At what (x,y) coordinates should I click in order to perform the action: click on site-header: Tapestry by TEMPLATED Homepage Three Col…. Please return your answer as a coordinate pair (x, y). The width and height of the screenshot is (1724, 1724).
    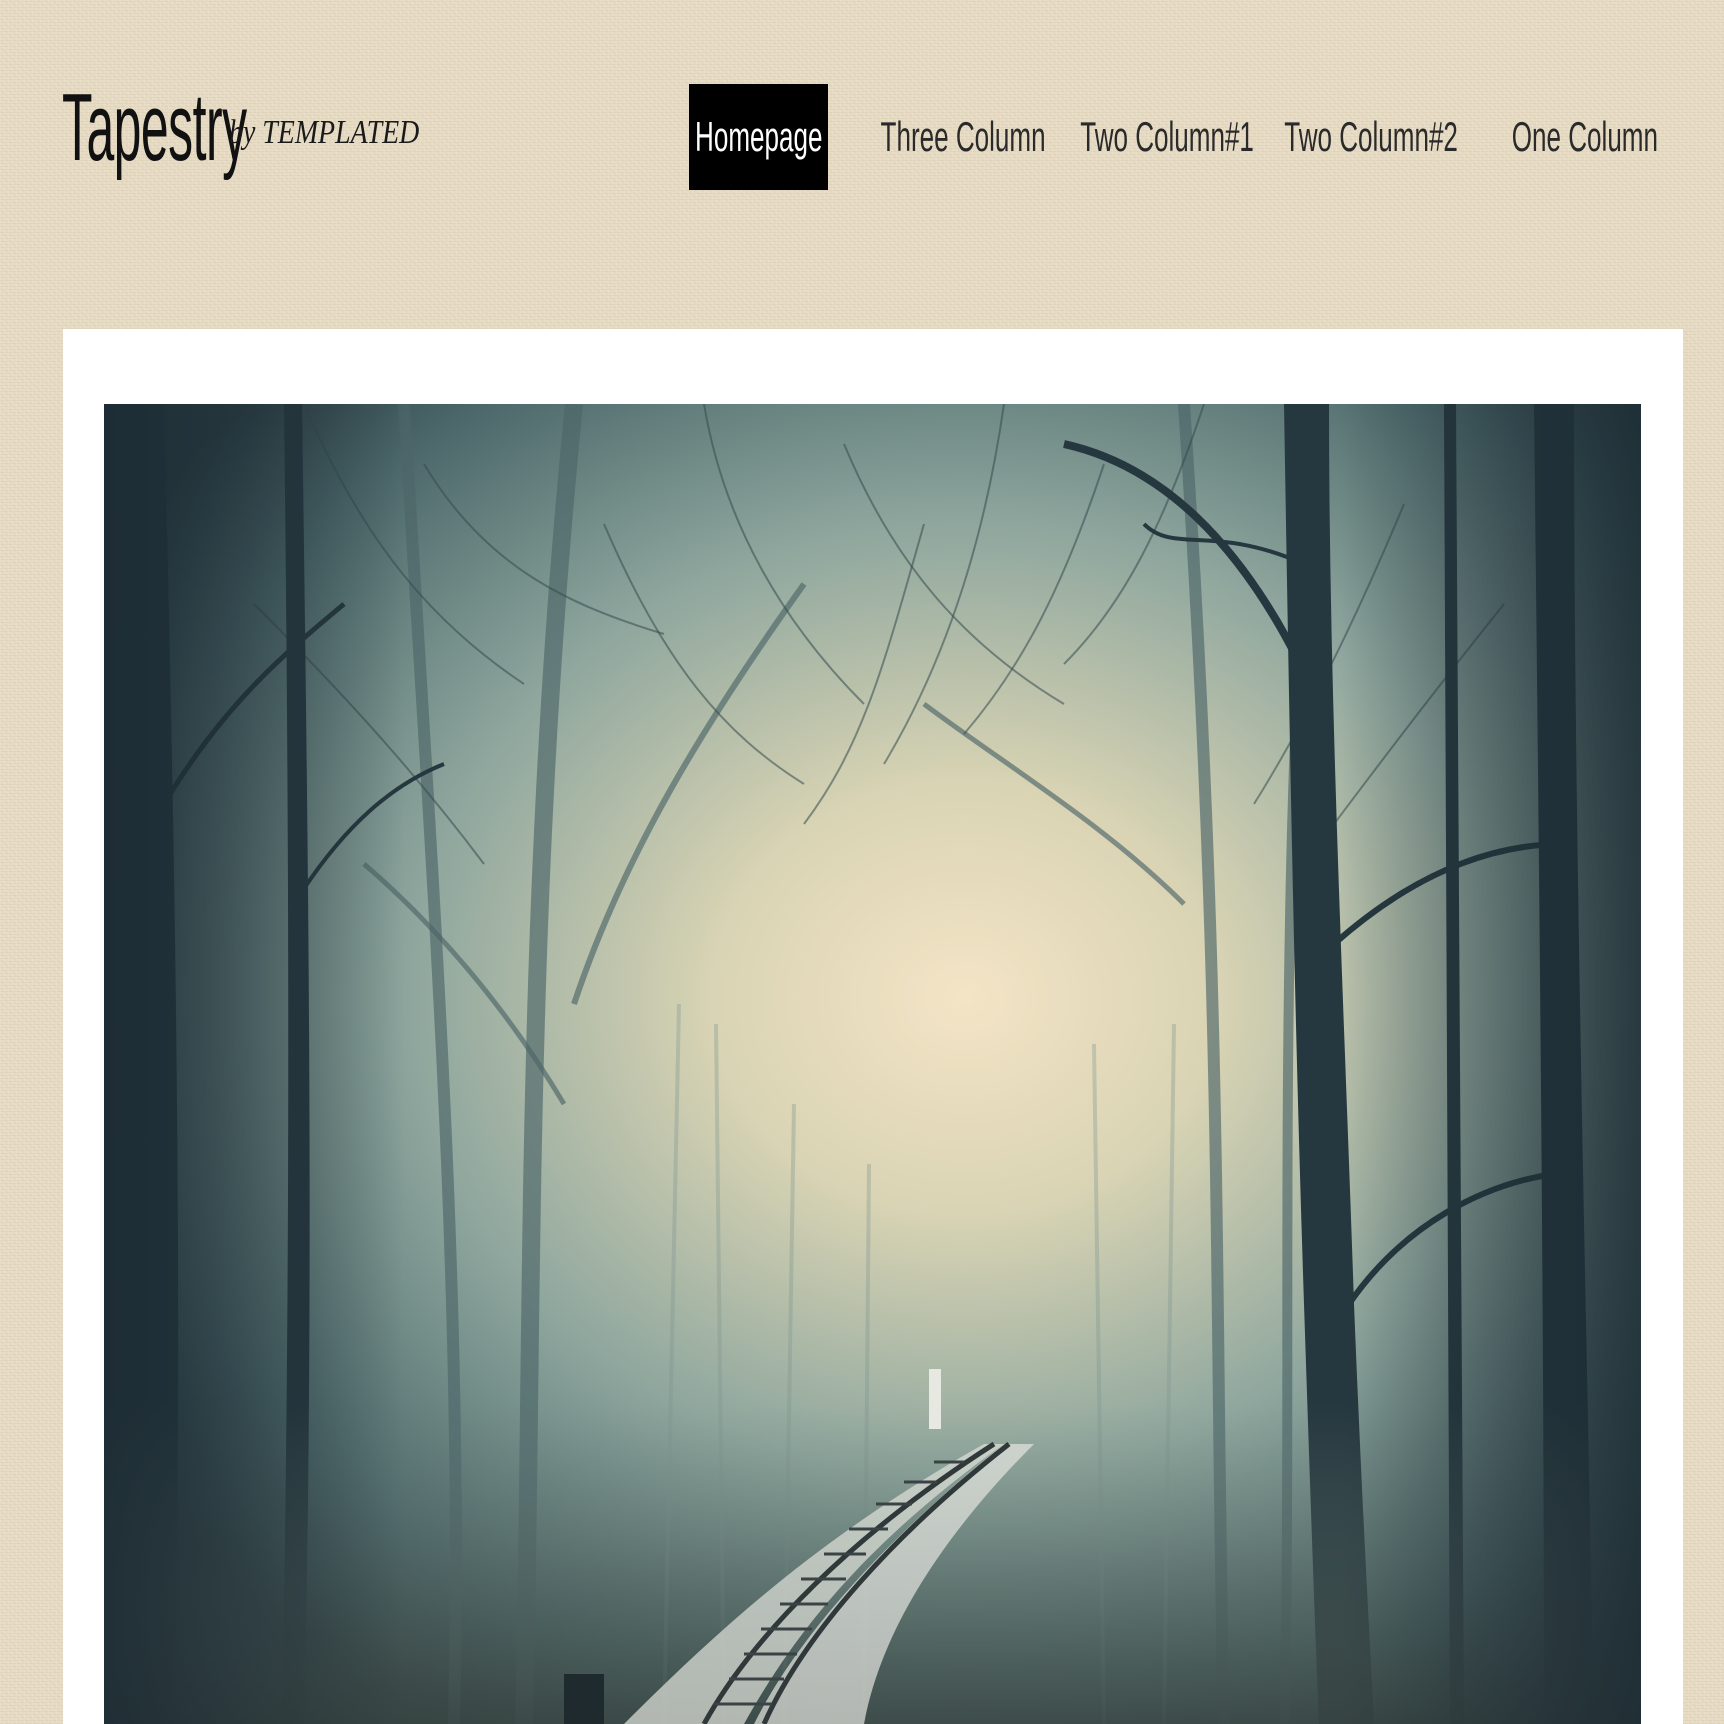
    Looking at the image, I should click on (862, 125).